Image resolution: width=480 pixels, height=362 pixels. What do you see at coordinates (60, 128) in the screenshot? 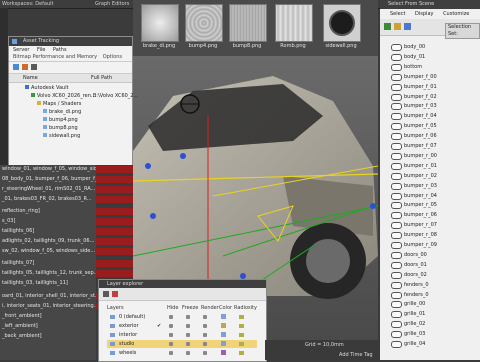
I see `tree-item: bump8.png` at bounding box center [60, 128].